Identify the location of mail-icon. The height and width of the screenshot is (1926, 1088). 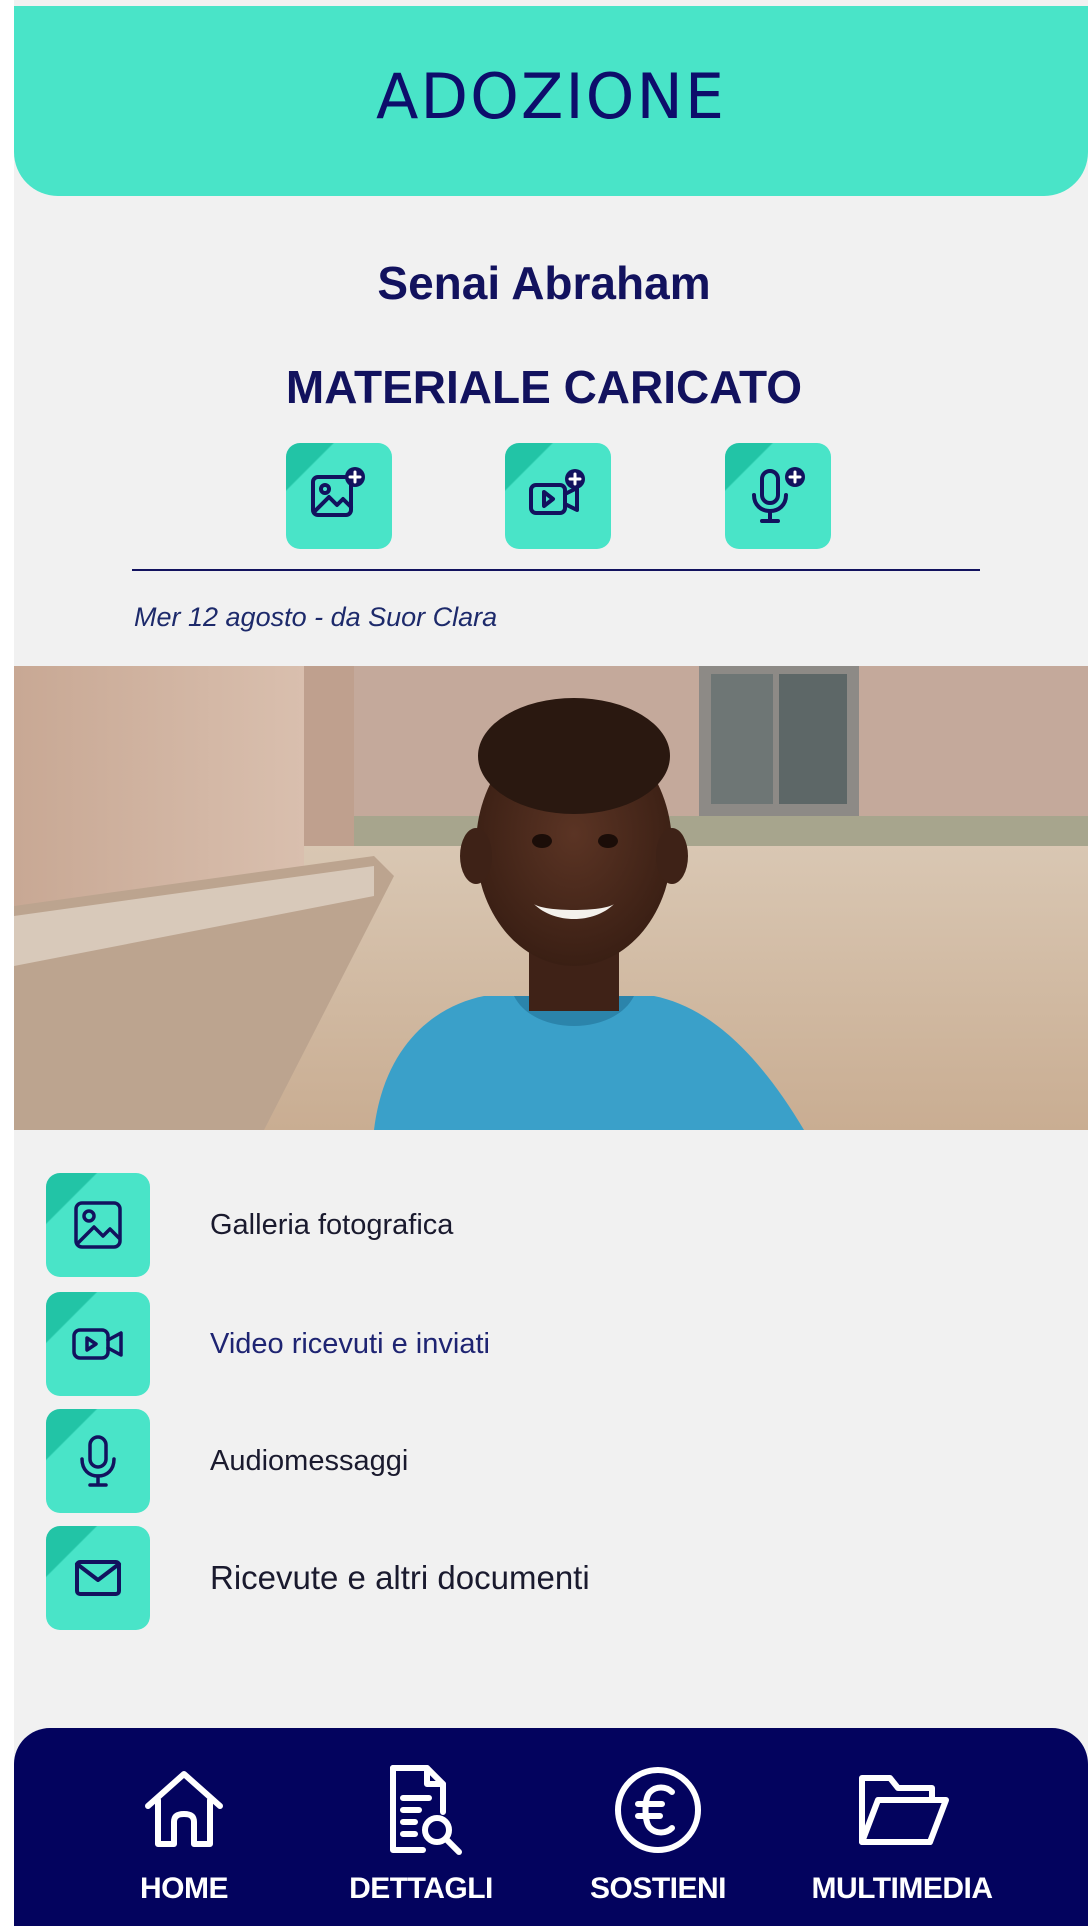
(98, 1578).